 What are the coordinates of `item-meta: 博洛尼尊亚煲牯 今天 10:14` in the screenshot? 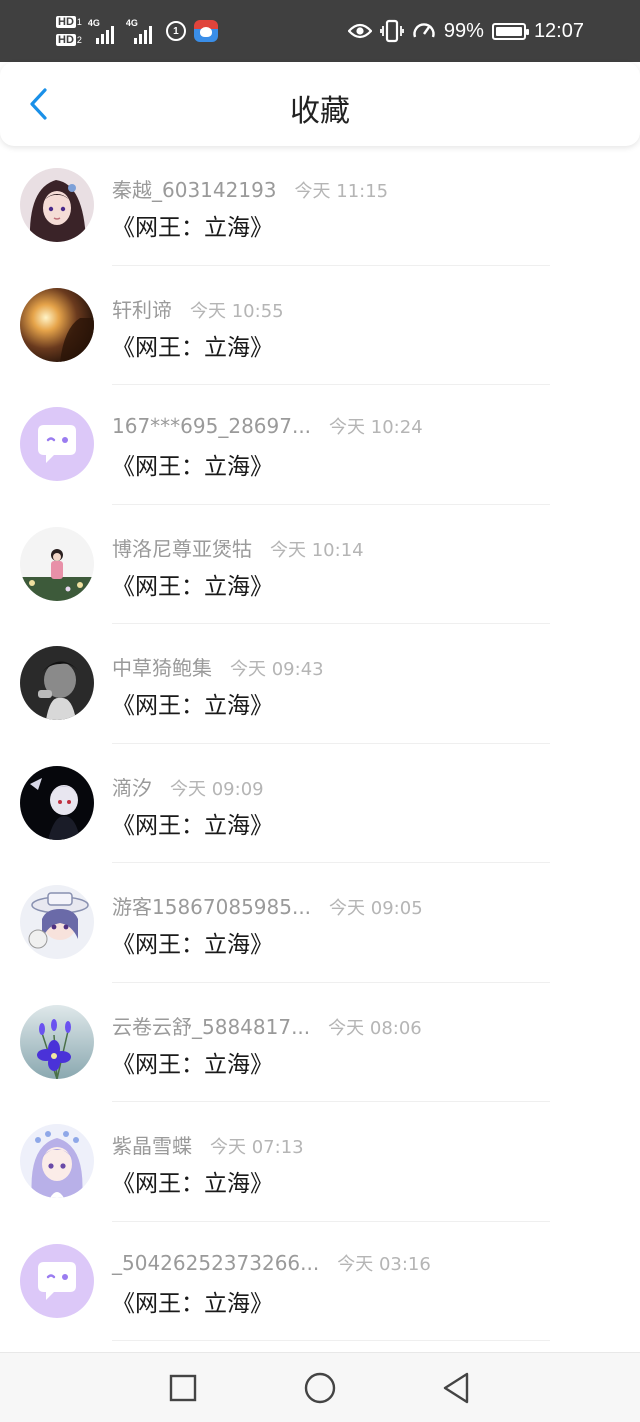 It's located at (238, 547).